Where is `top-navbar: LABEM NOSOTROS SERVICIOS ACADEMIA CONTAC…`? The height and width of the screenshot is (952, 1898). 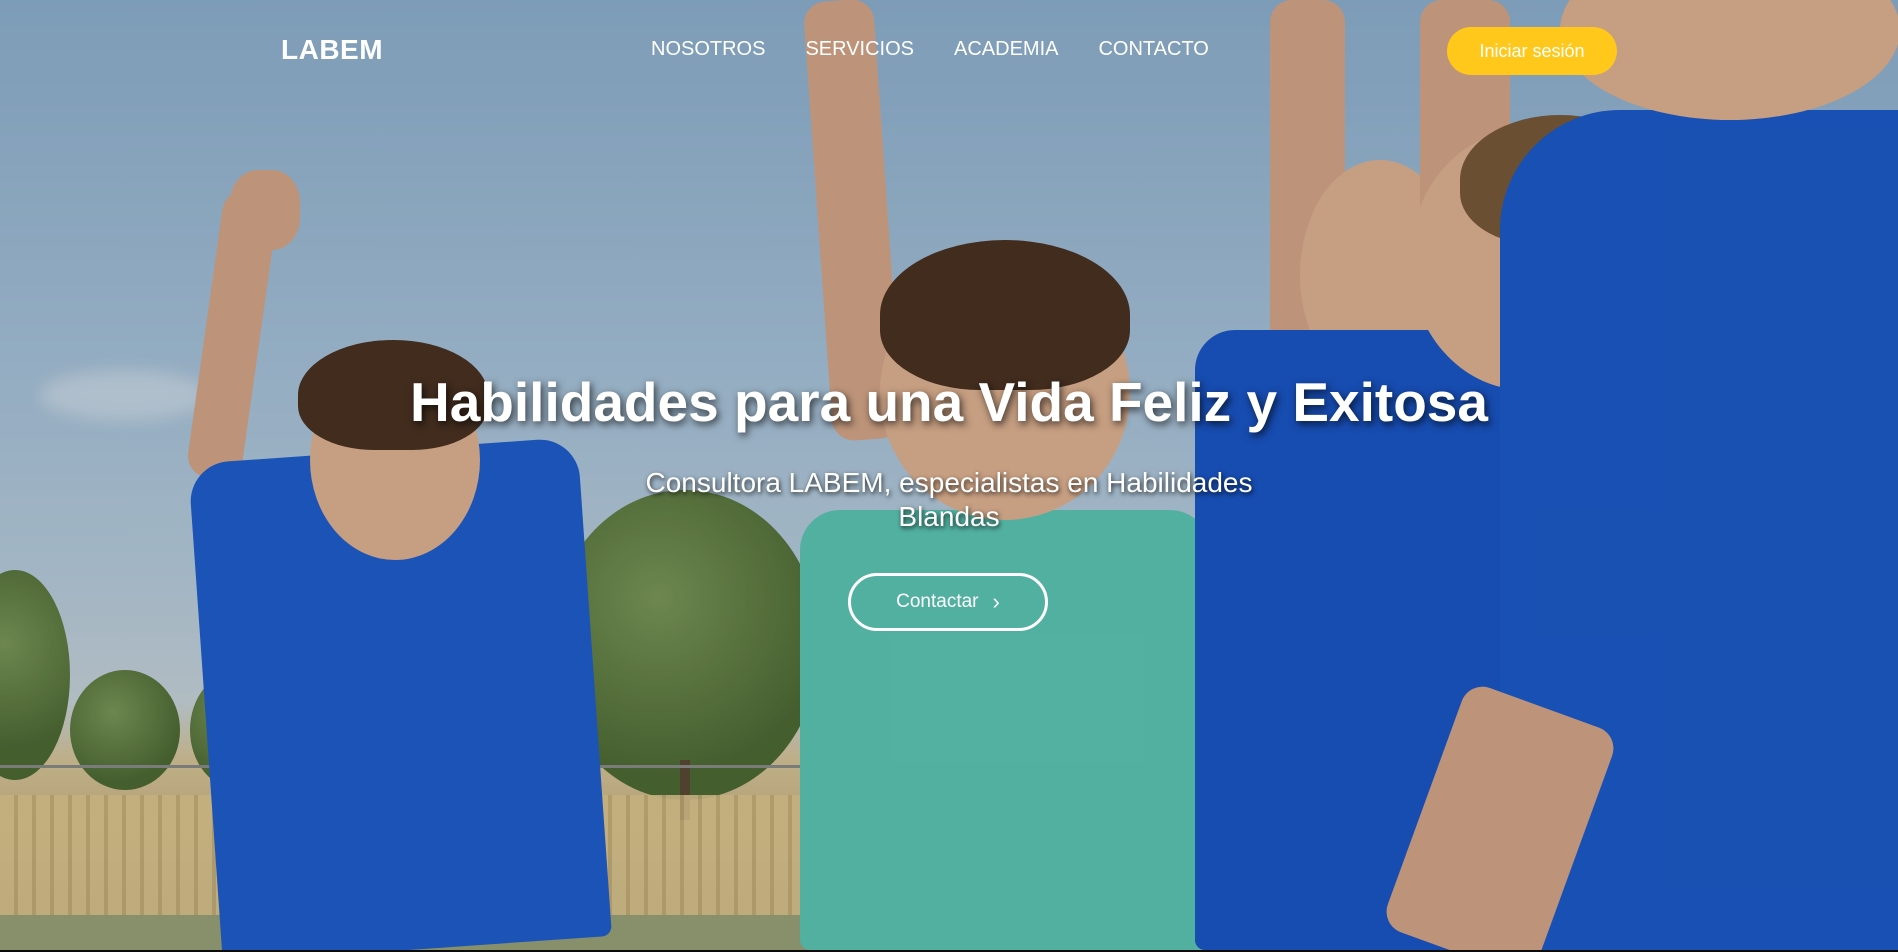 top-navbar: LABEM NOSOTROS SERVICIOS ACADEMIA CONTAC… is located at coordinates (949, 50).